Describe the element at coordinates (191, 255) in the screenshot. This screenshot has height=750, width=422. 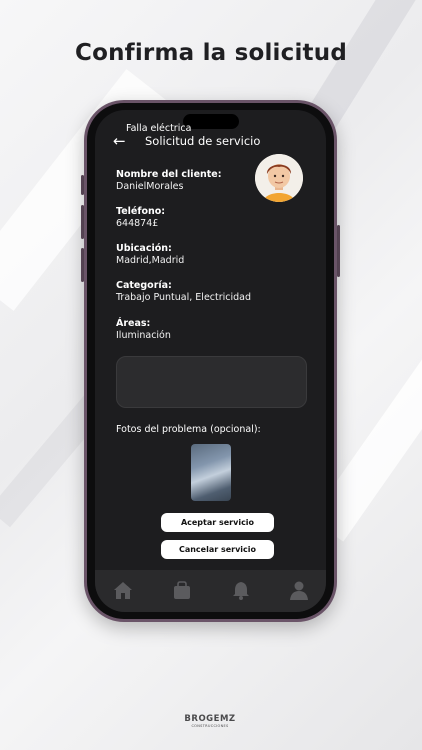
I see `field-location: Ubicación: Madrid,Madrid` at that location.